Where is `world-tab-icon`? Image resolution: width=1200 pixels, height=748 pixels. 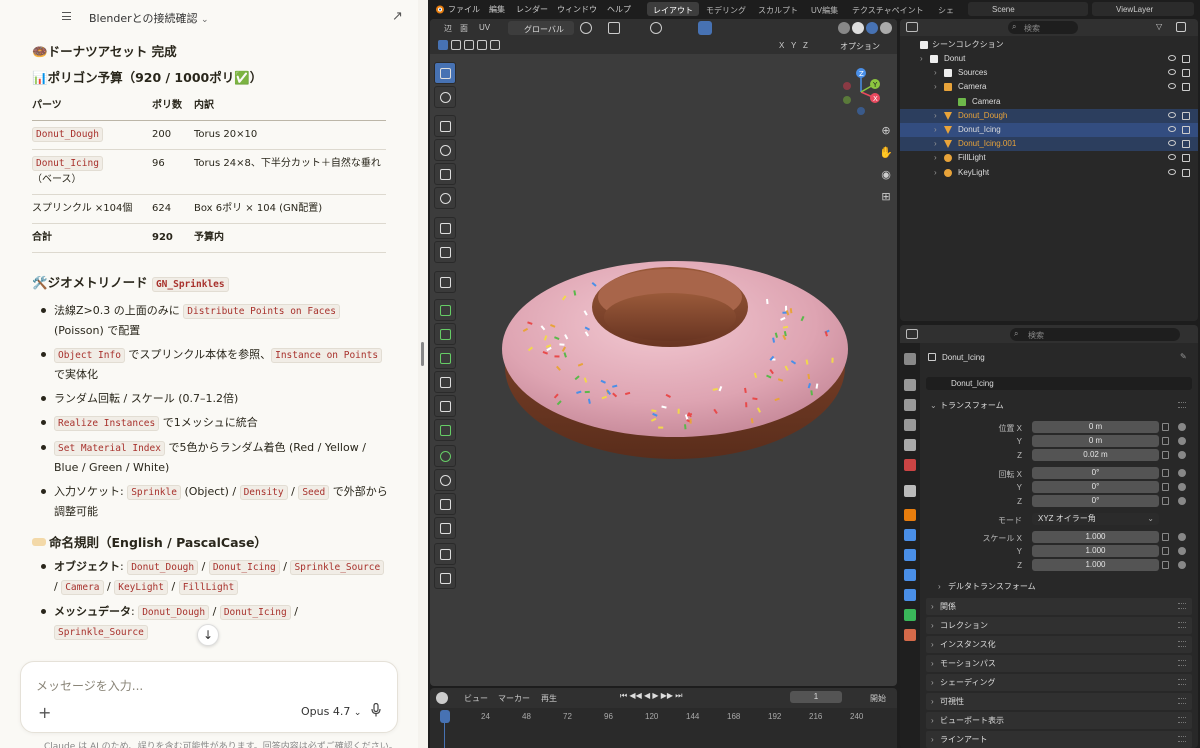
world-tab-icon is located at coordinates (910, 465).